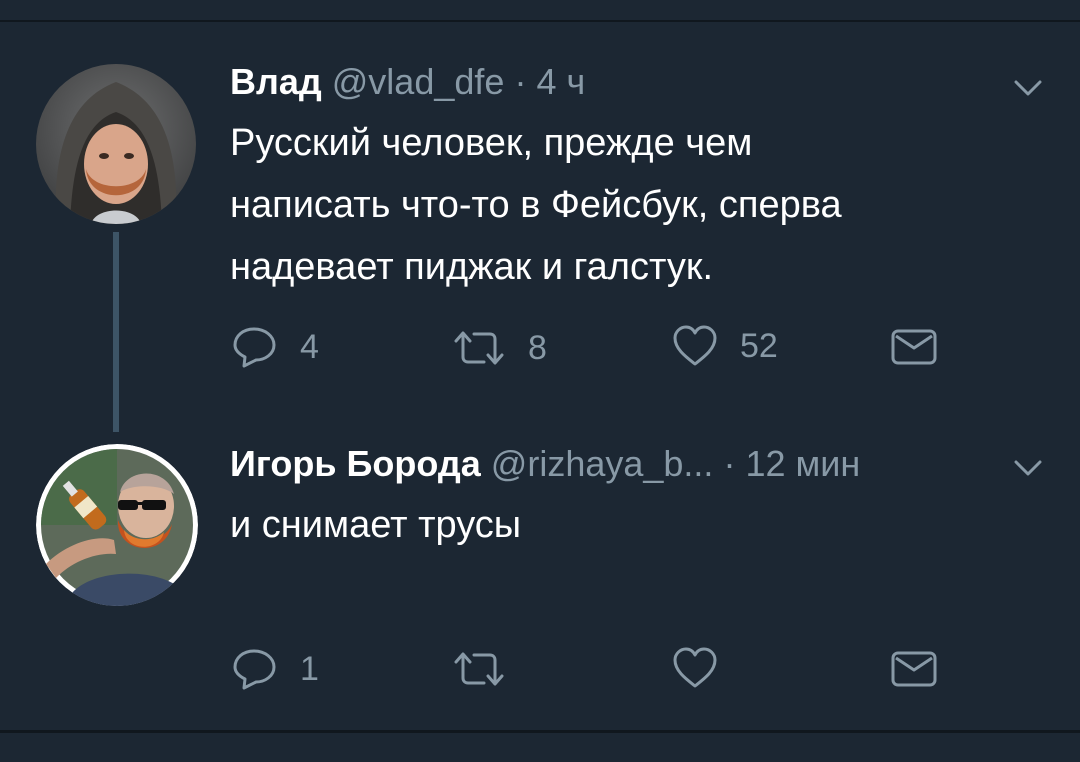  What do you see at coordinates (355, 463) in the screenshot?
I see `author-name: Игорь Борода` at bounding box center [355, 463].